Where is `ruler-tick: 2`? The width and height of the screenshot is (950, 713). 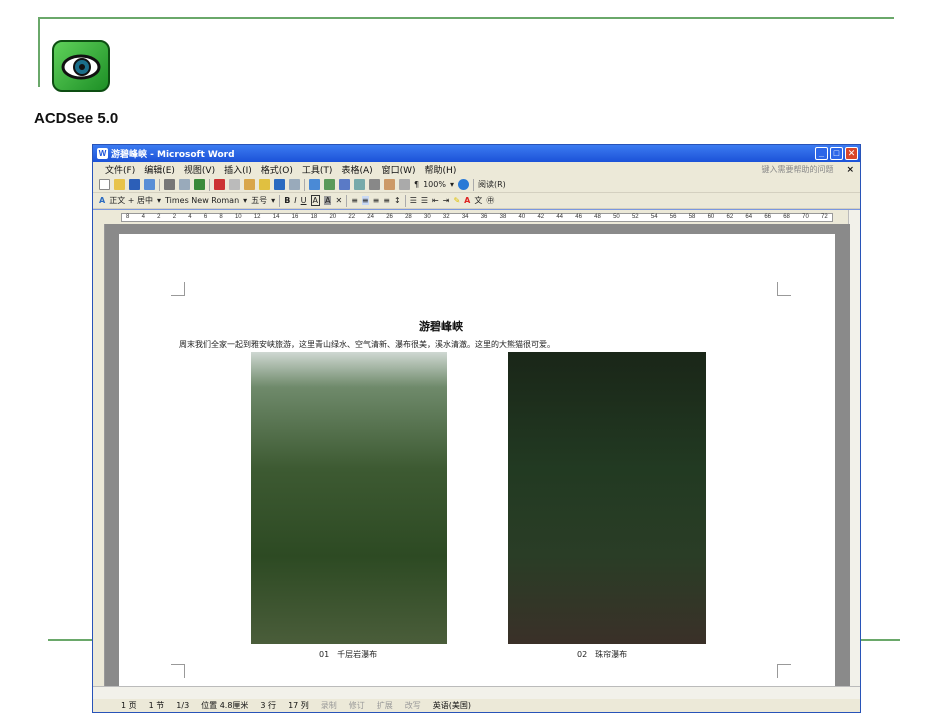
ruler-tick: 2 is located at coordinates (159, 217).